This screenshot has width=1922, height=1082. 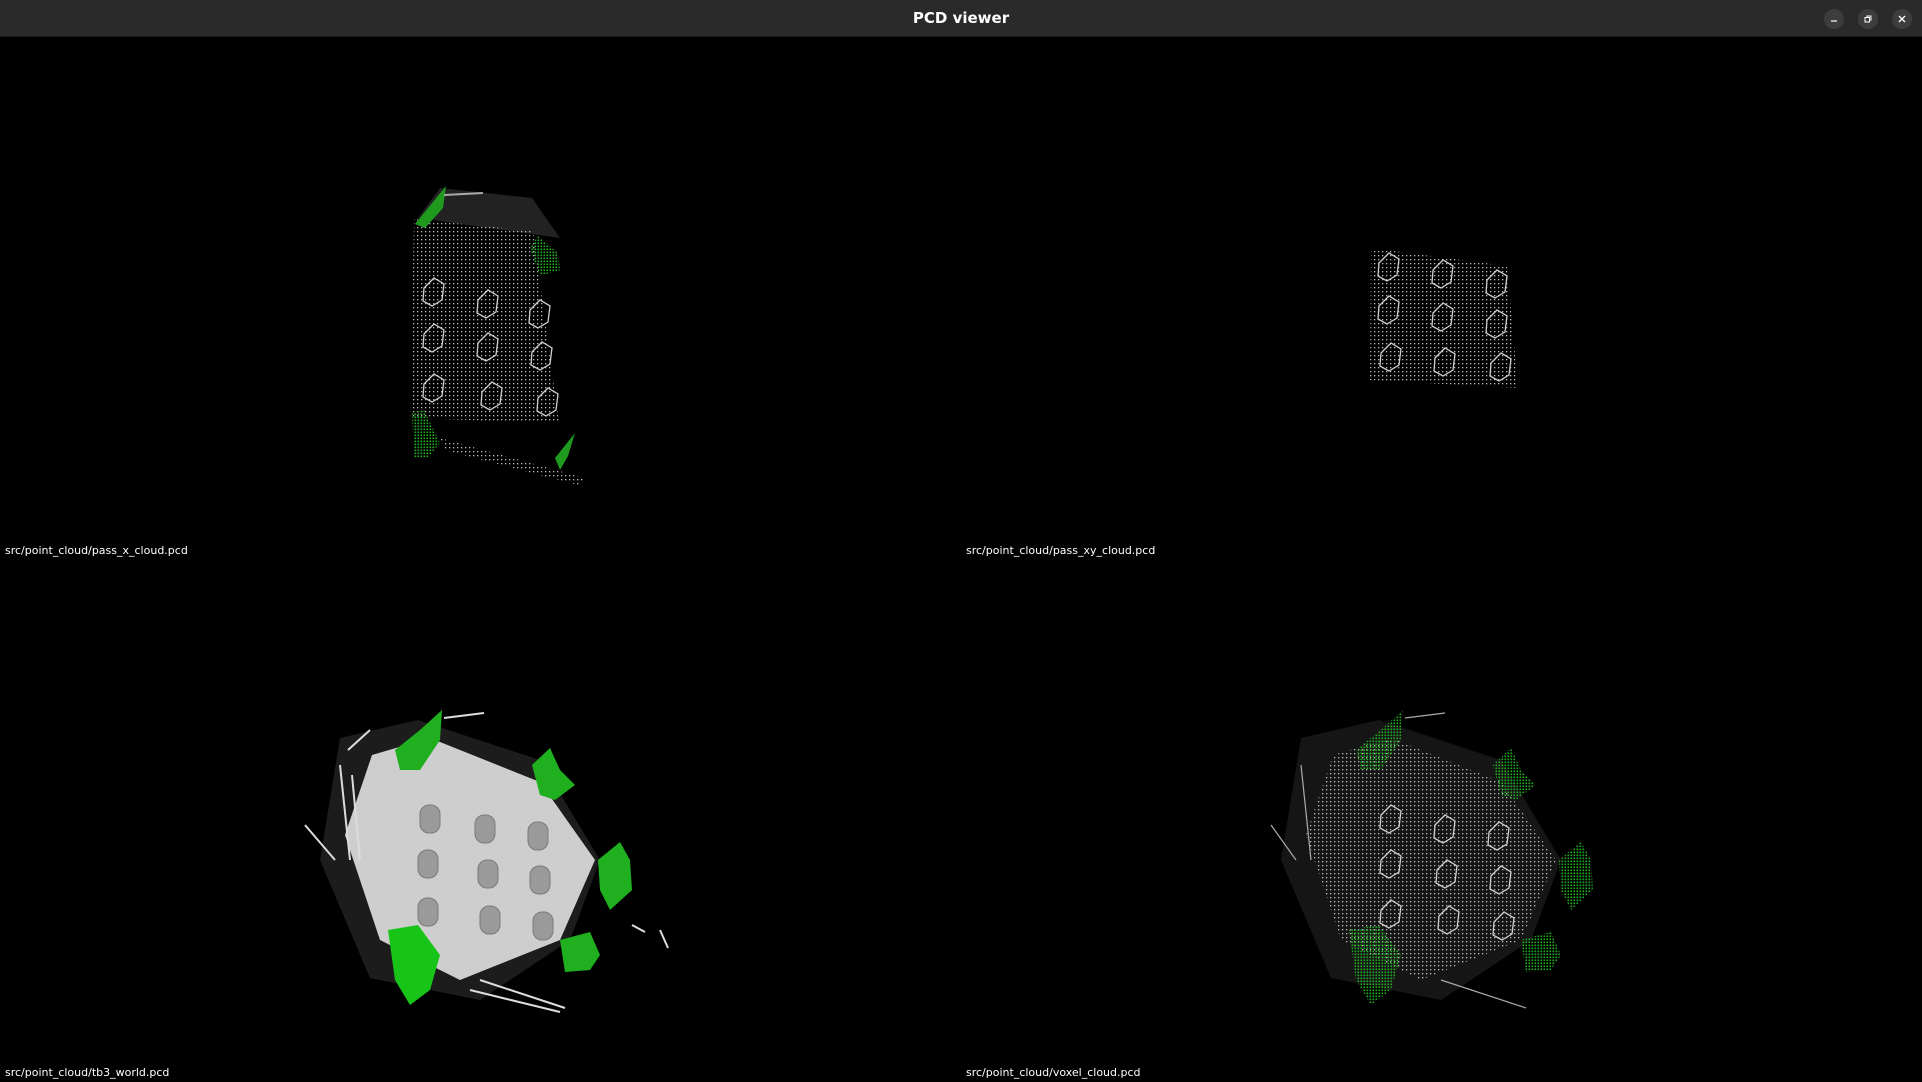 I want to click on minimize-button, so click(x=1834, y=19).